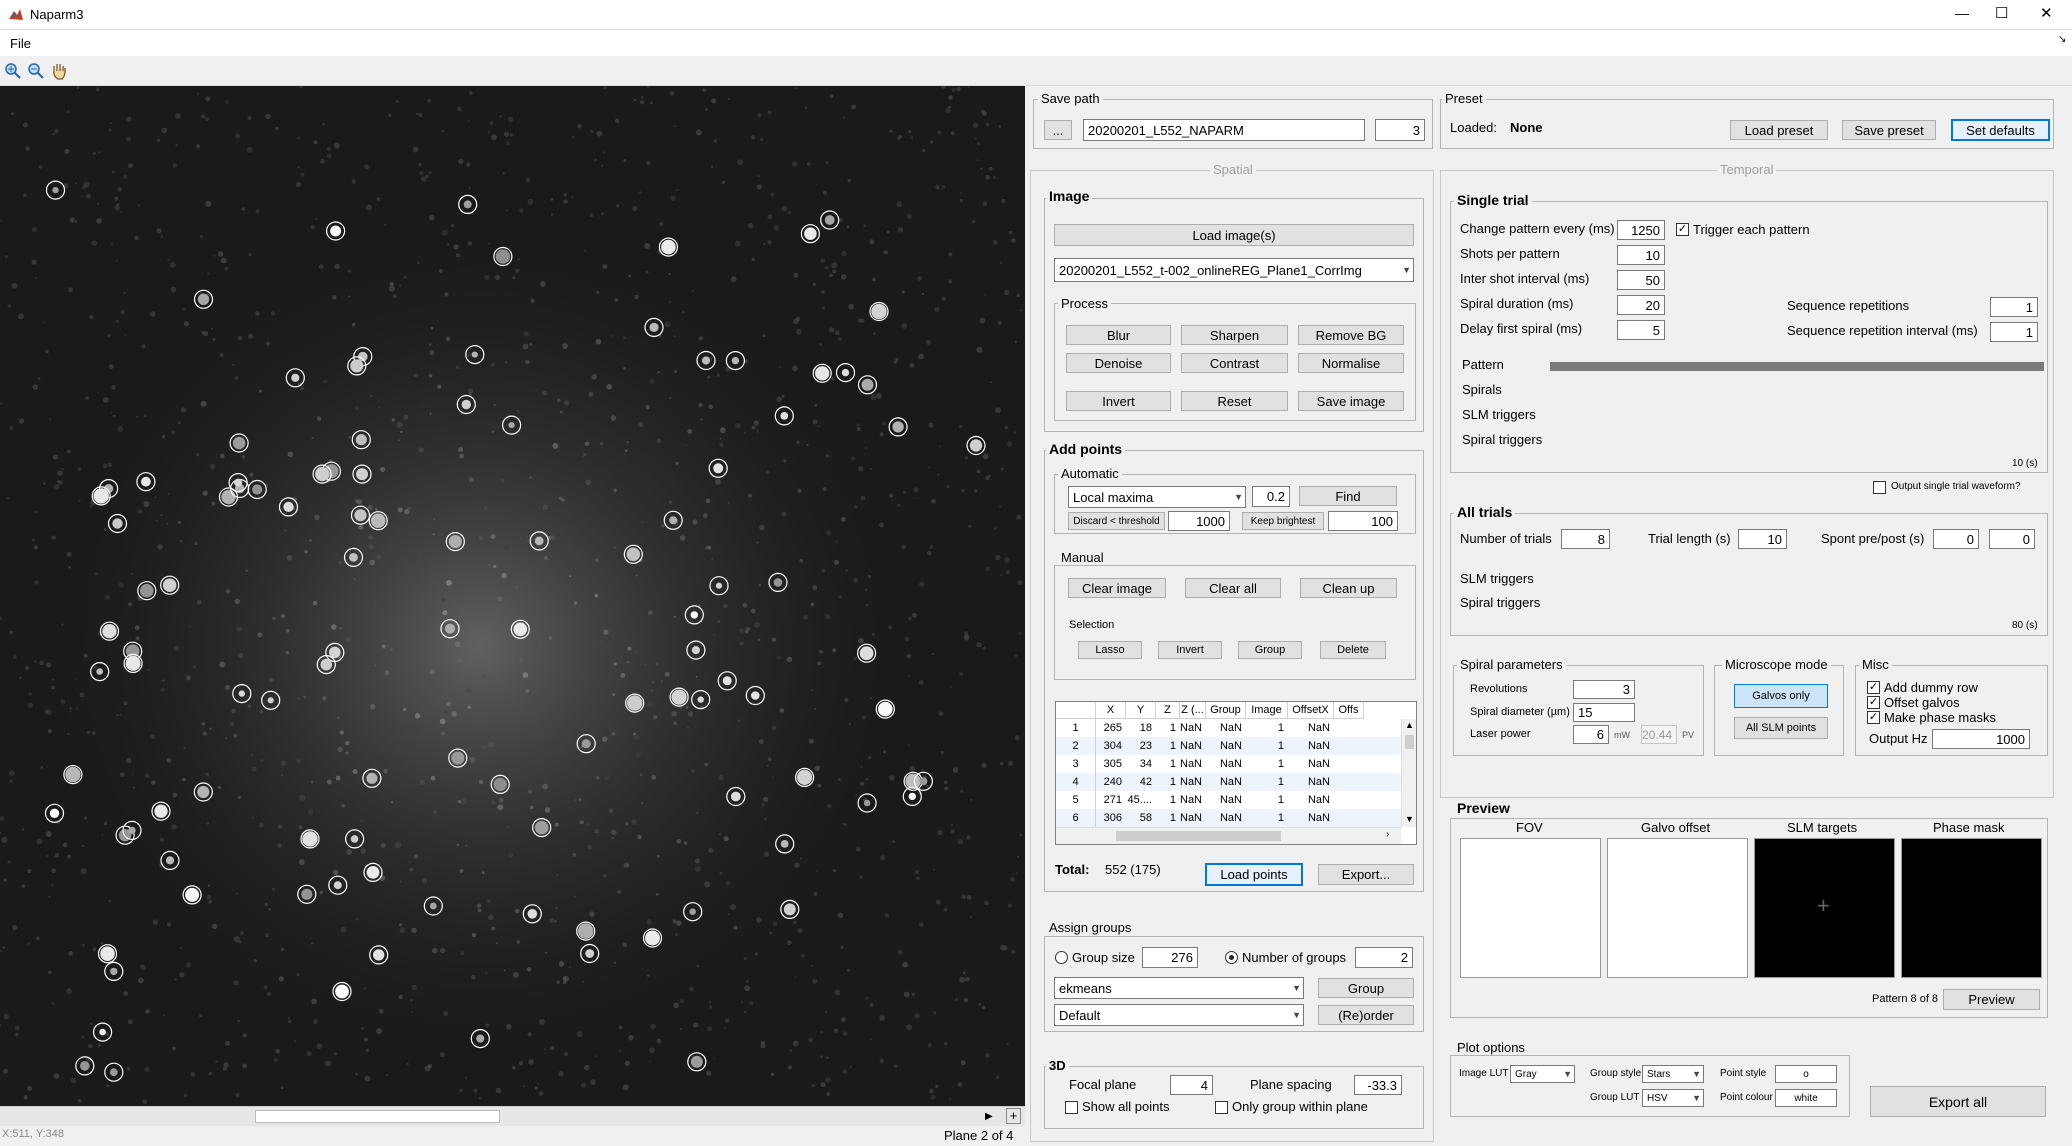  What do you see at coordinates (2046, 13) in the screenshot?
I see `close-button: ✕` at bounding box center [2046, 13].